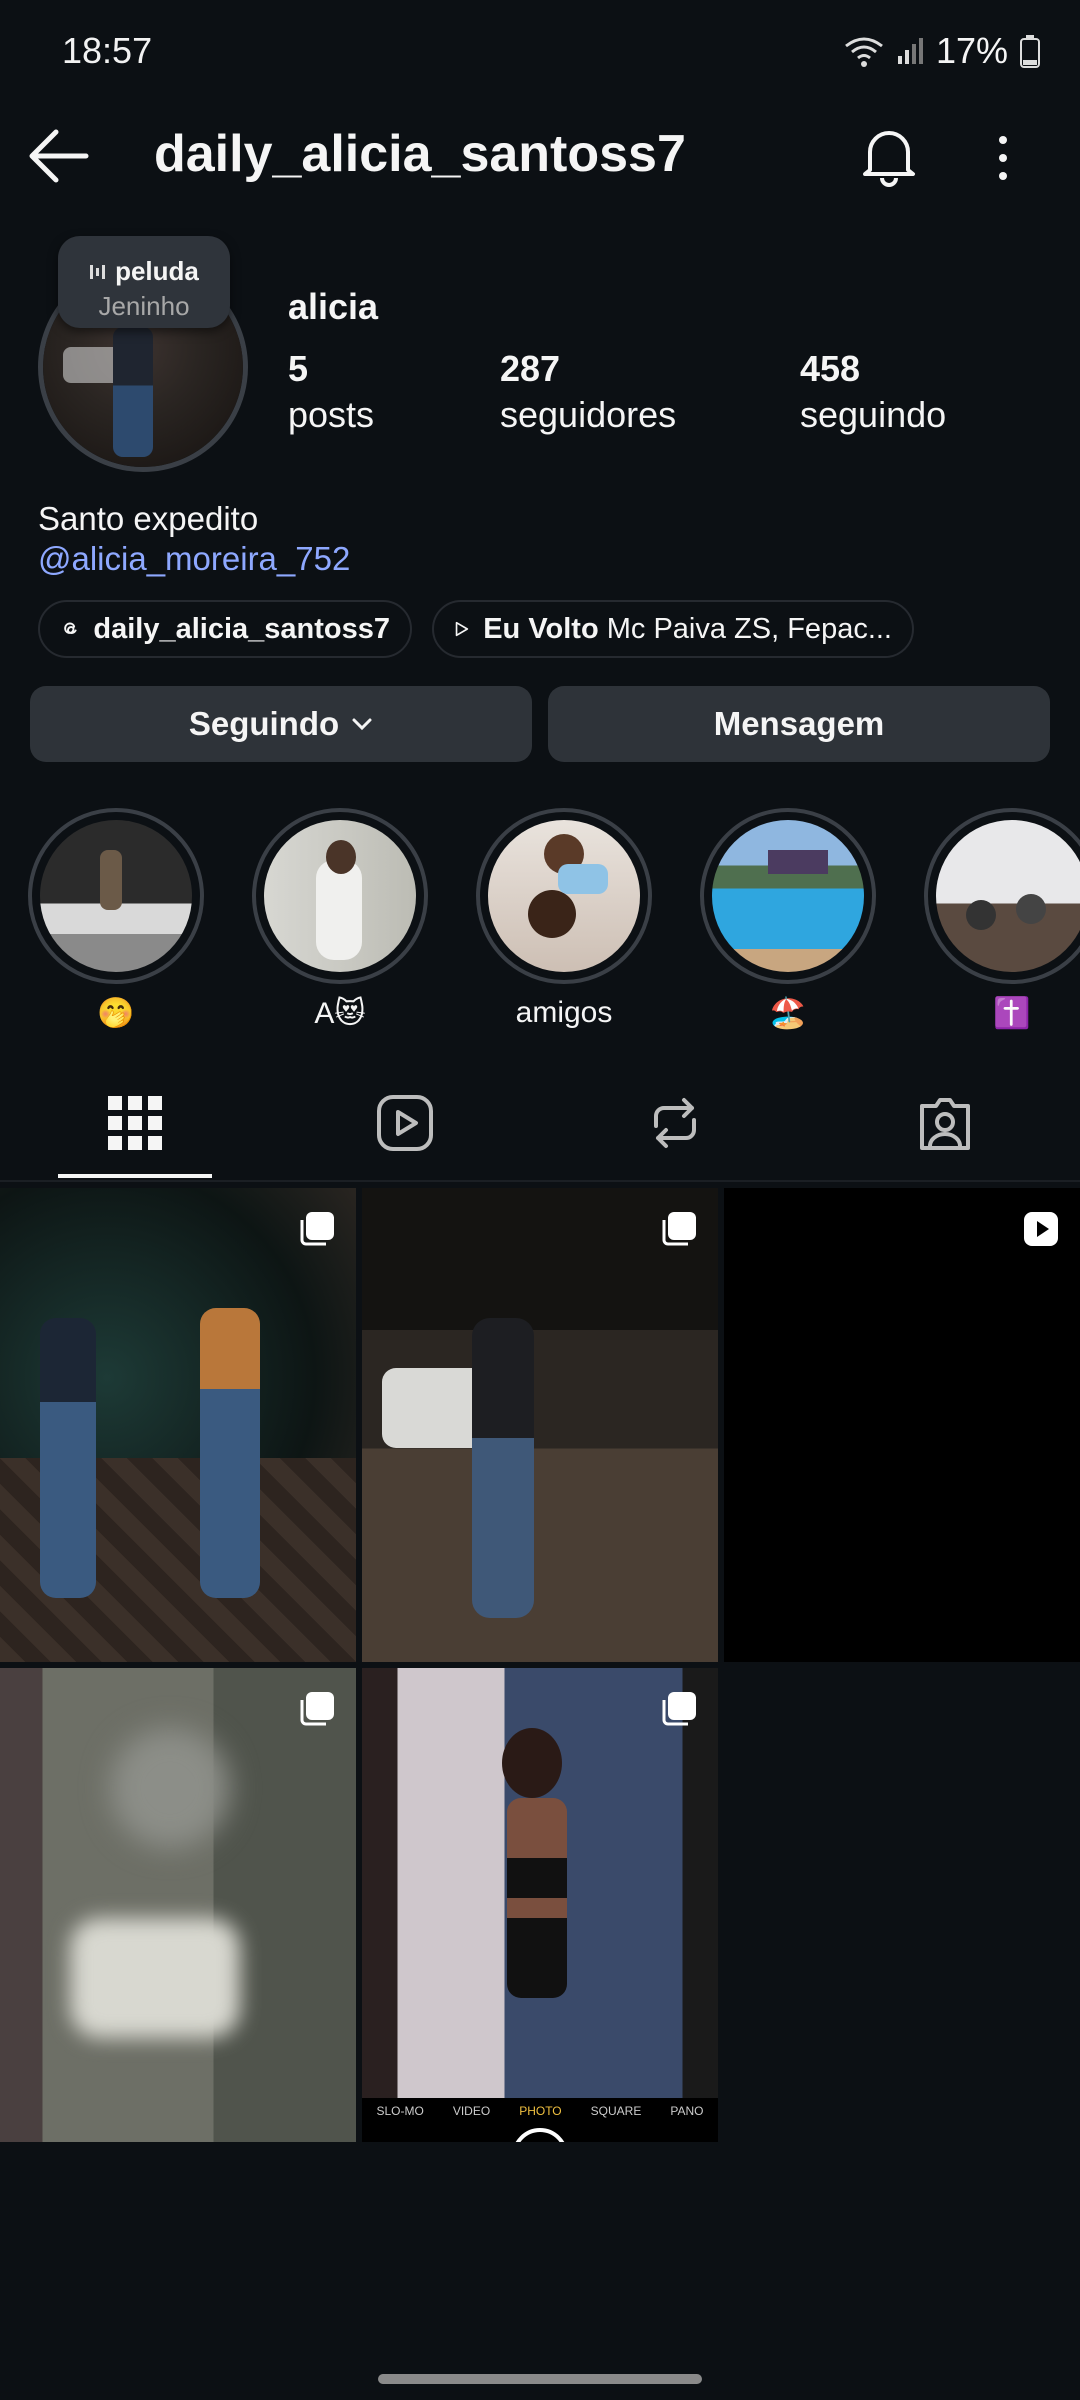  What do you see at coordinates (873, 414) in the screenshot?
I see `stat-label: seguindo` at bounding box center [873, 414].